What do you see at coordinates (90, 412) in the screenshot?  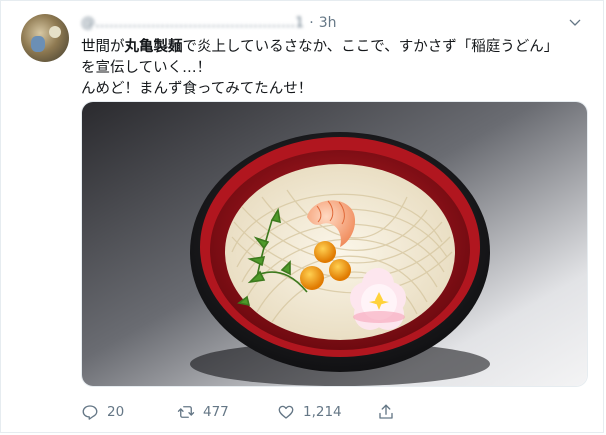 I see `reply-icon` at bounding box center [90, 412].